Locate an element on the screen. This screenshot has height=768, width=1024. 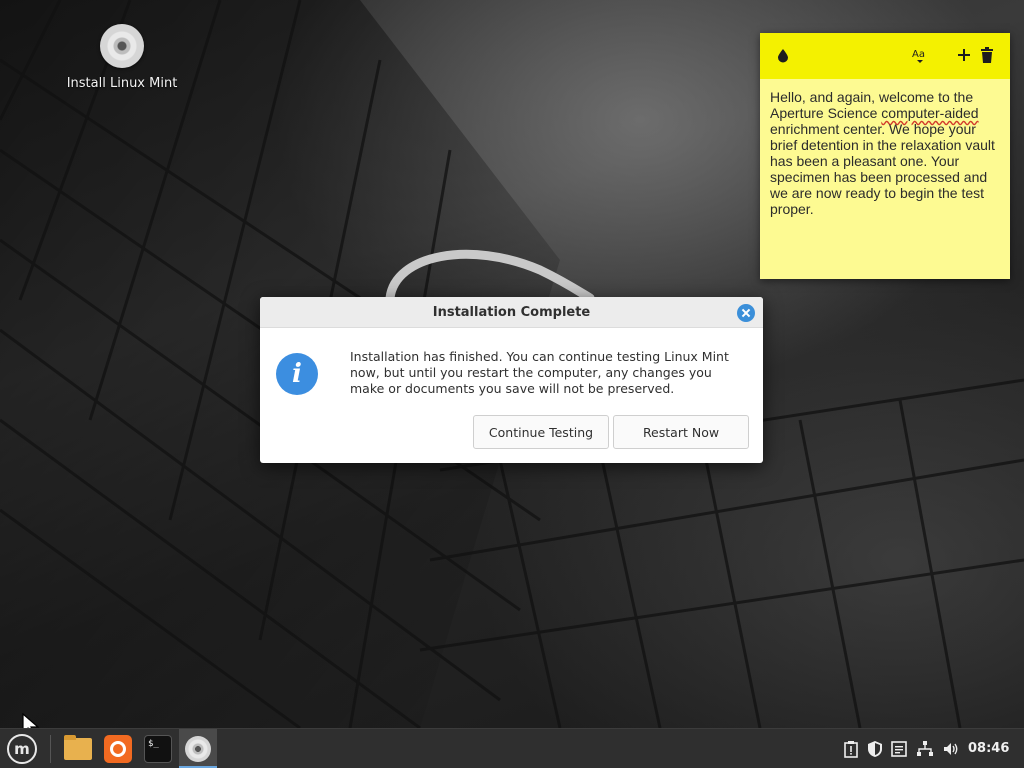
taskbar-app-firefox is located at coordinates (118, 748).